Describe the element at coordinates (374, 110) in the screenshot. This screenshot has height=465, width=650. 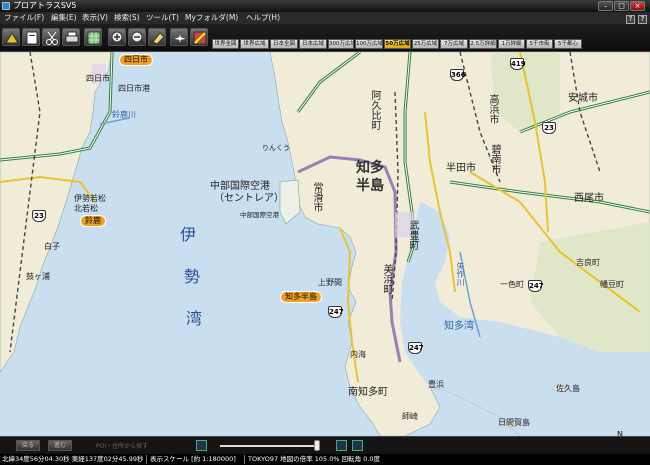
I see `label-agui: 阿久比町` at that location.